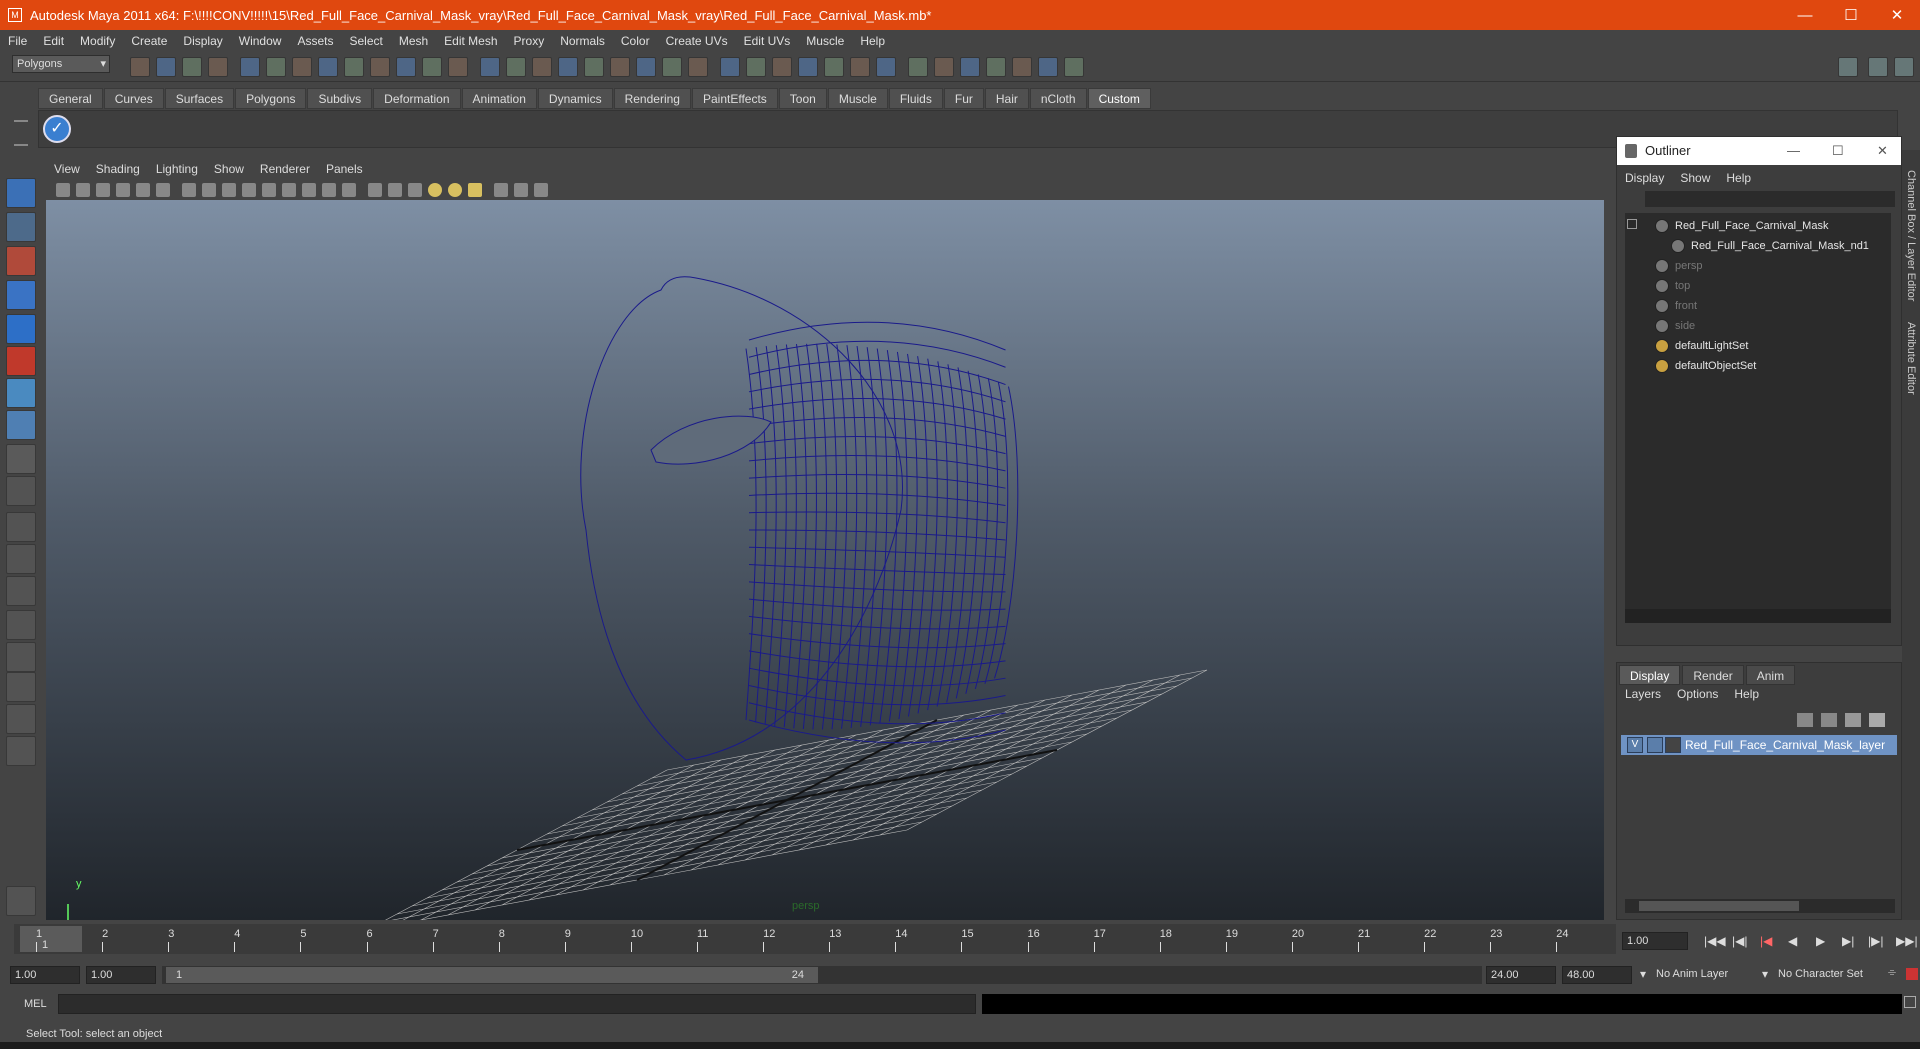 The height and width of the screenshot is (1049, 1920). Describe the element at coordinates (1829, 720) in the screenshot. I see `layer-stack-icon` at that location.